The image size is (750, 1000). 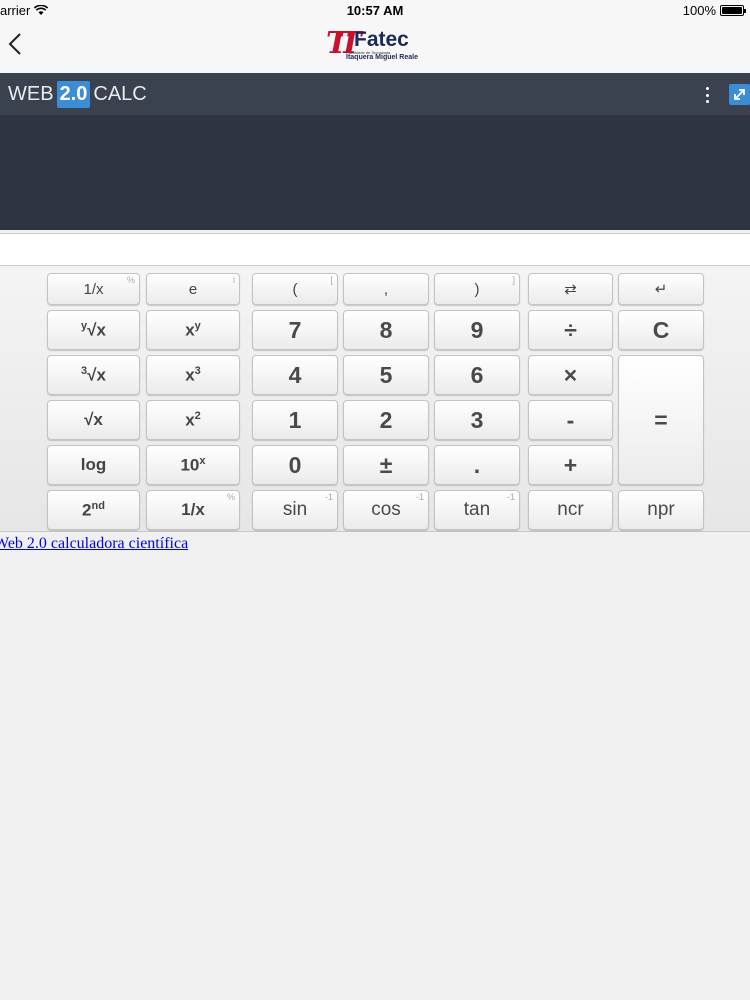 What do you see at coordinates (94, 544) in the screenshot?
I see `calculator-link: Web 2.0 calculadora científica` at bounding box center [94, 544].